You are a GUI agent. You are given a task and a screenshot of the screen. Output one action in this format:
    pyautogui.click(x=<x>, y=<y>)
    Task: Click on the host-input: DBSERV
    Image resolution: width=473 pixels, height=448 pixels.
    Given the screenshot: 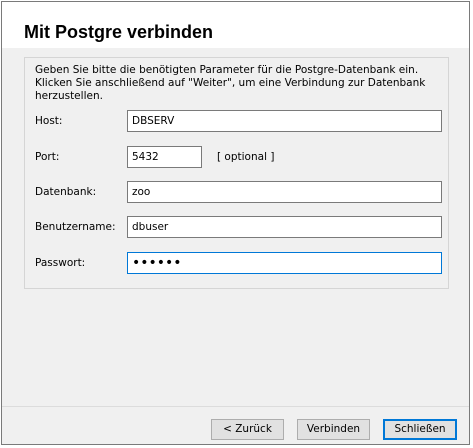 What is the action you would take?
    pyautogui.click(x=284, y=121)
    